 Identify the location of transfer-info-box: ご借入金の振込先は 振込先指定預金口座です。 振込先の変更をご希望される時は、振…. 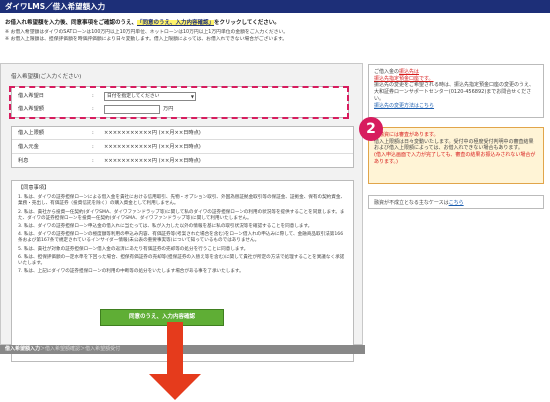
(456, 91).